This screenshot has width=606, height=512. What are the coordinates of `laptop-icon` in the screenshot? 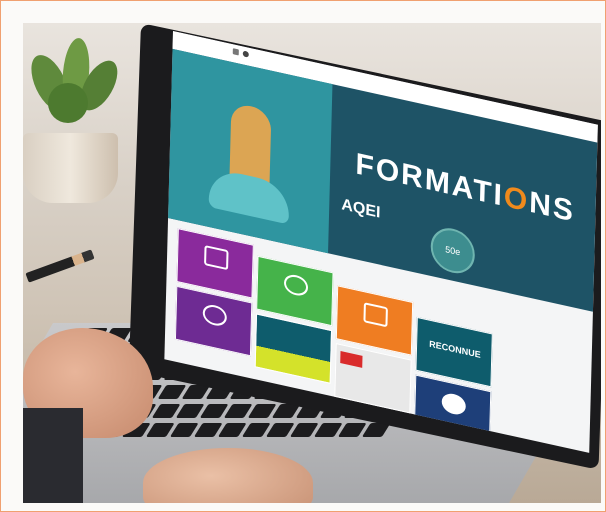 It's located at (216, 258).